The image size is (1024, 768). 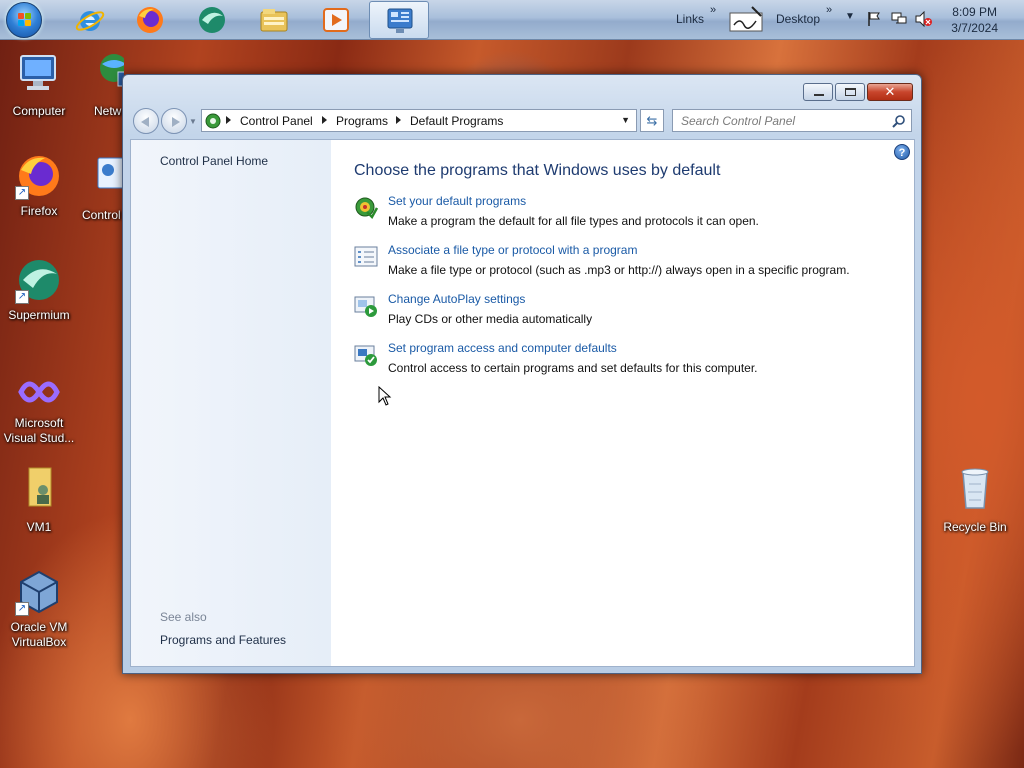 What do you see at coordinates (276, 121) in the screenshot?
I see `breadcrumb-control-panel: Control Panel` at bounding box center [276, 121].